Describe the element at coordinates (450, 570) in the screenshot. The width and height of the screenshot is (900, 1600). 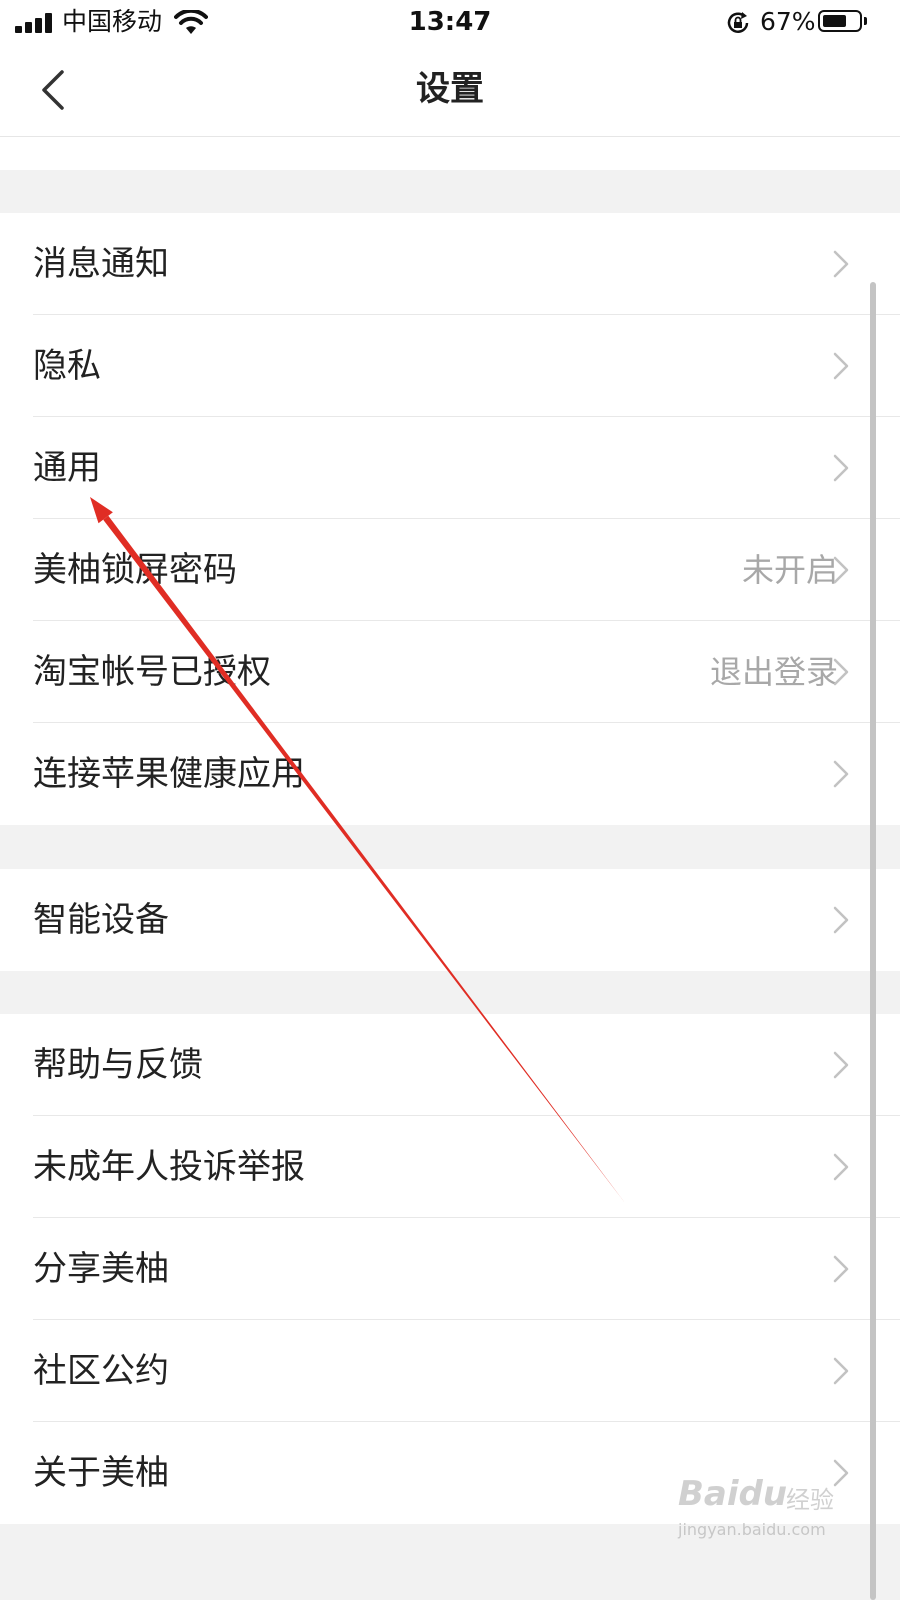
I see `settings-row: 美柚锁屏密码 未开启` at that location.